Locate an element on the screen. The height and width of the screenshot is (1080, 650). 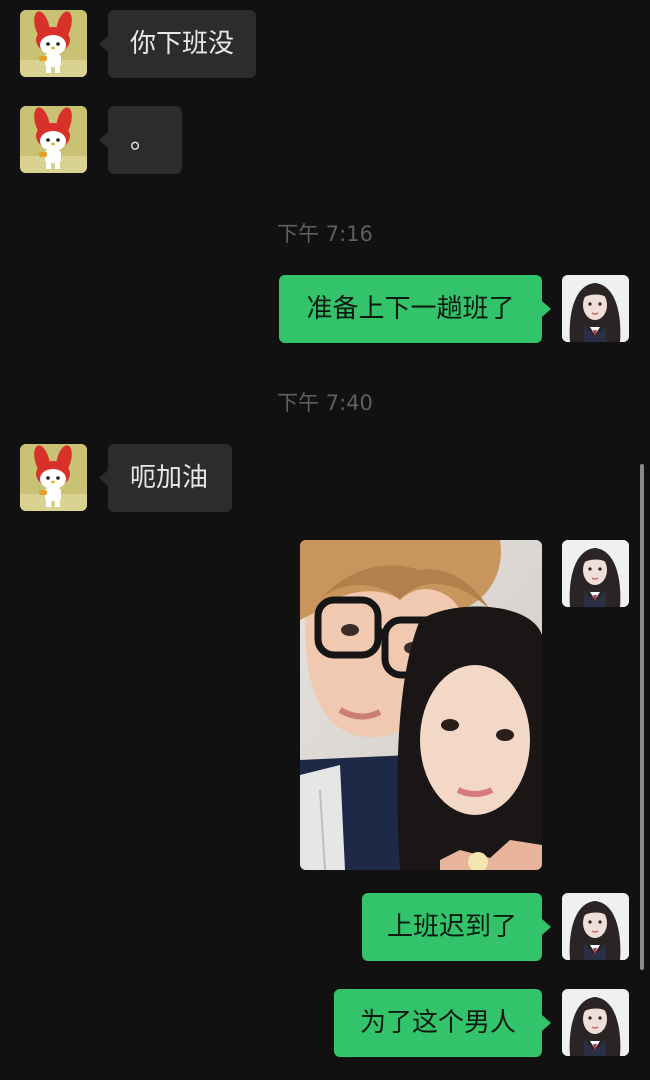
message-text: 你下班没 is located at coordinates (182, 44).